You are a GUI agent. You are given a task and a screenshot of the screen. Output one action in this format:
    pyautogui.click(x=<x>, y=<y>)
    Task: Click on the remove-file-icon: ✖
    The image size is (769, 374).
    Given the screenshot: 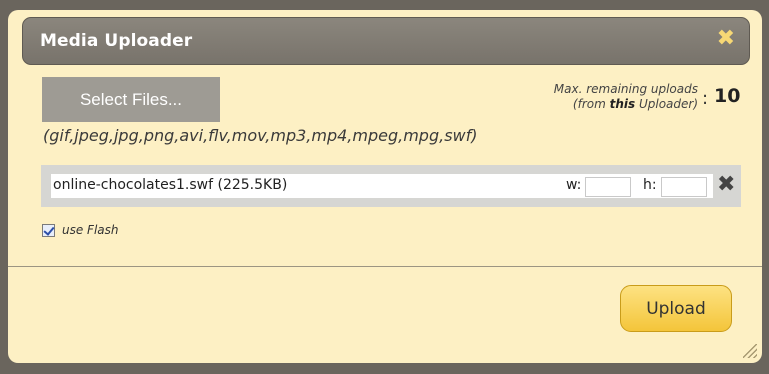 What is the action you would take?
    pyautogui.click(x=726, y=185)
    